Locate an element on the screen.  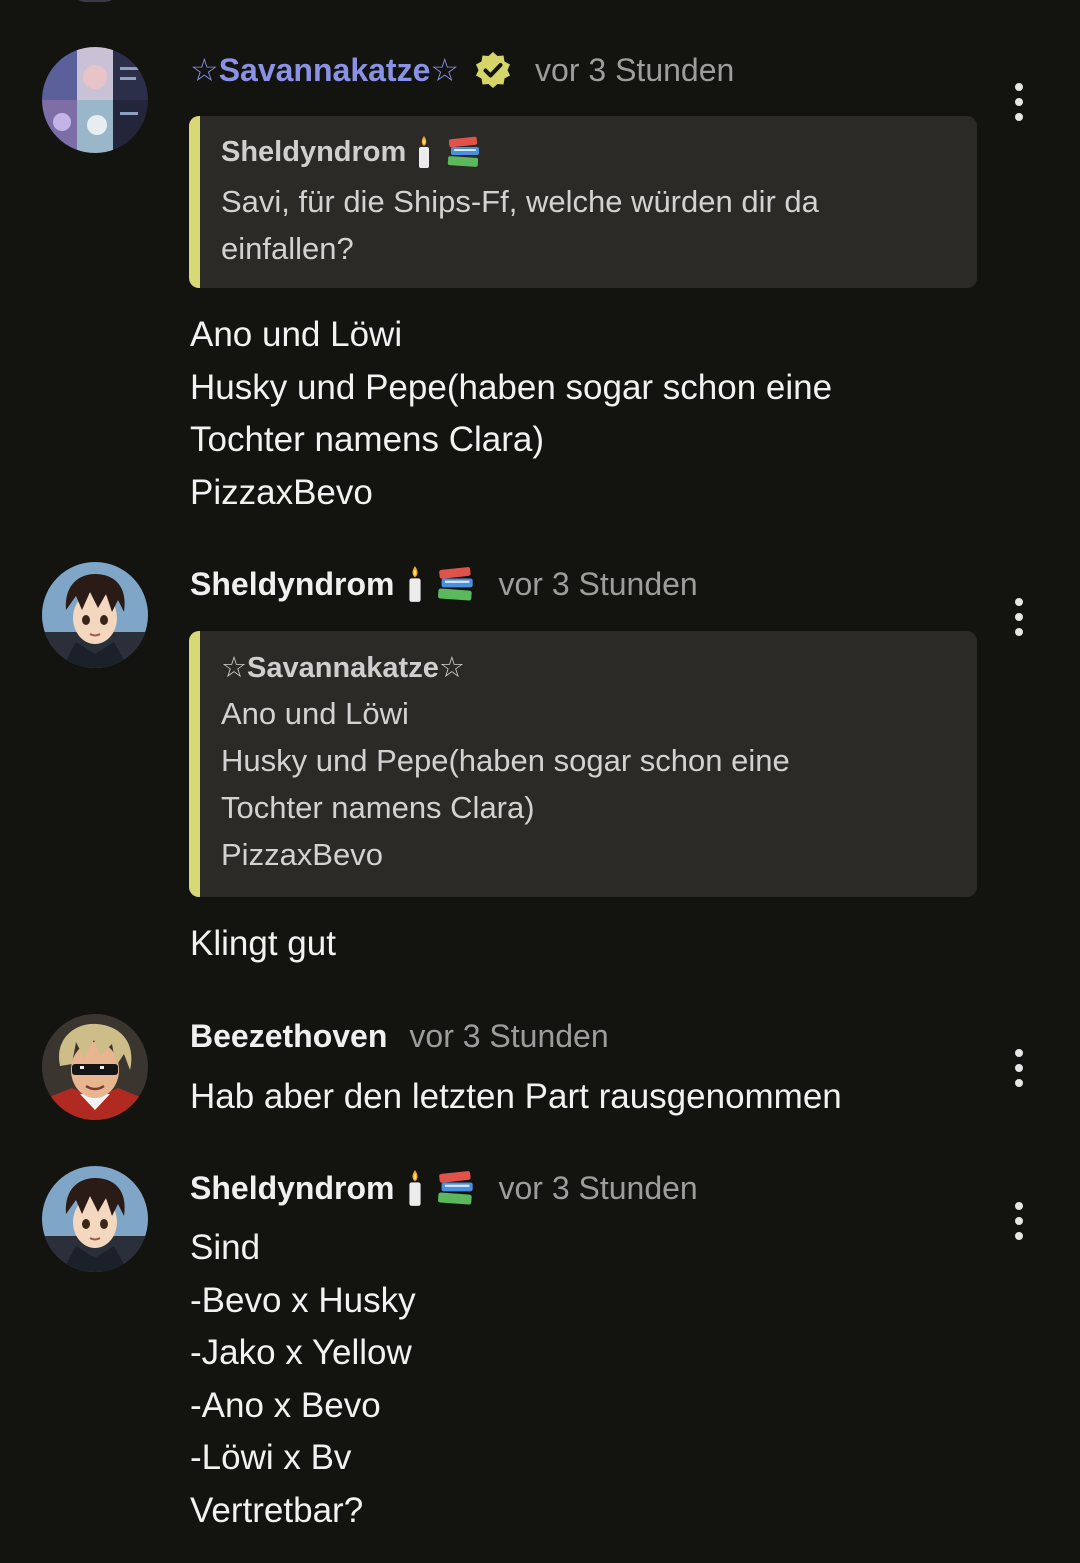
body-line: Klingt gut is located at coordinates (263, 943).